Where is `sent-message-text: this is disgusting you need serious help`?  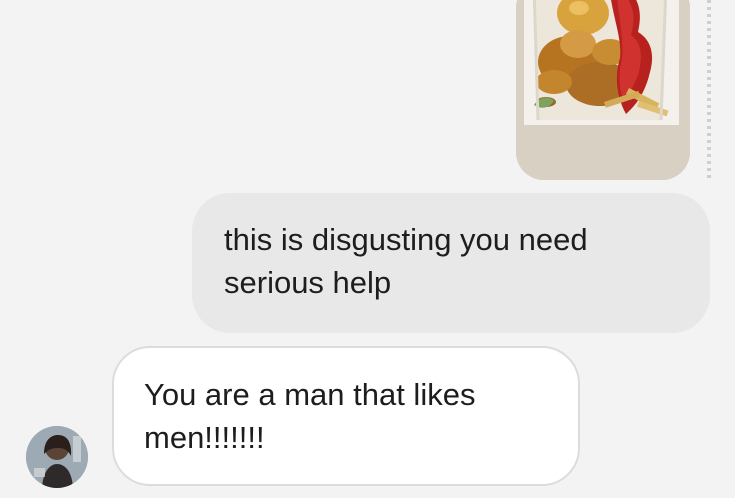
sent-message-text: this is disgusting you need serious help is located at coordinates (406, 261).